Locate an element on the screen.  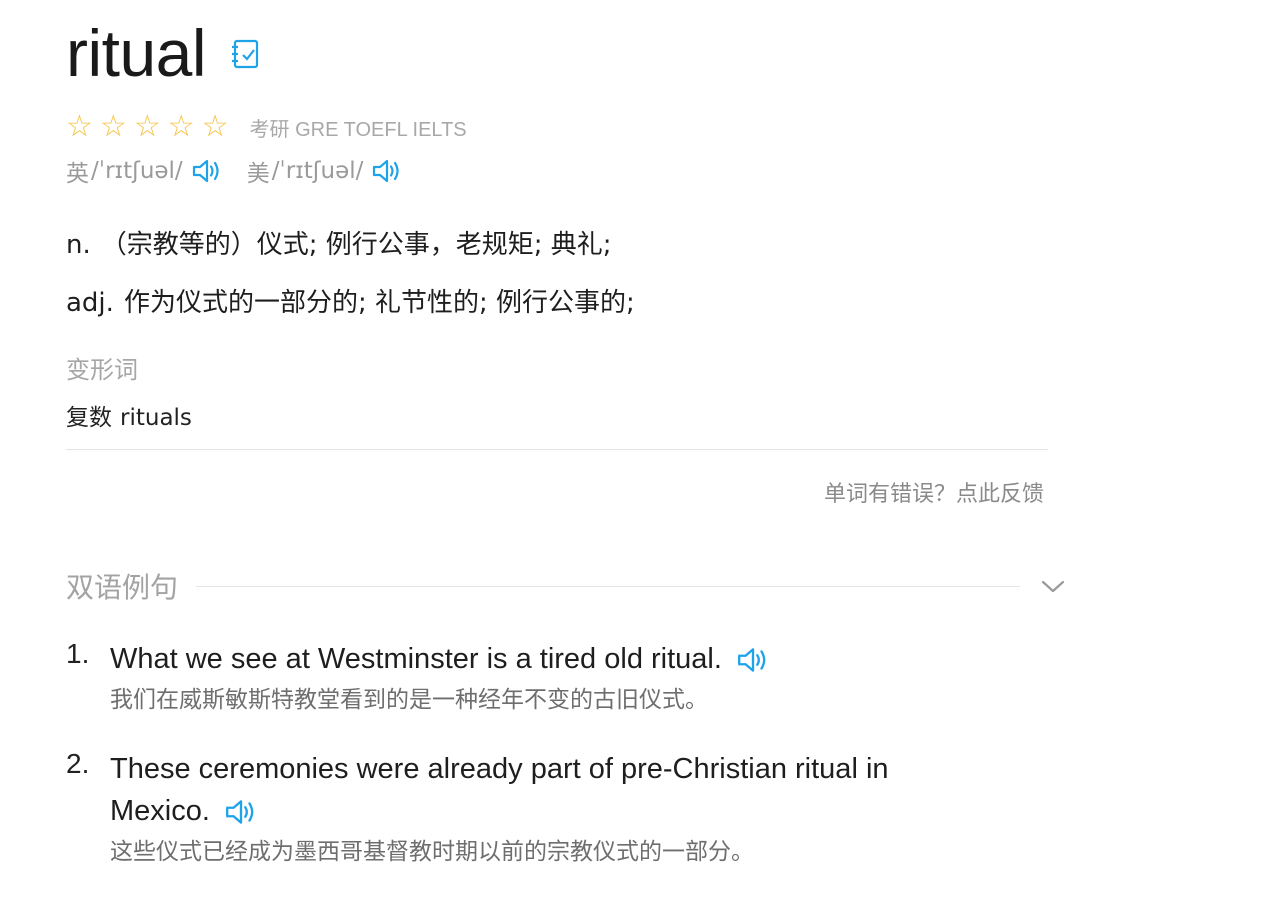
section-title: 双语例句 is located at coordinates (122, 587).